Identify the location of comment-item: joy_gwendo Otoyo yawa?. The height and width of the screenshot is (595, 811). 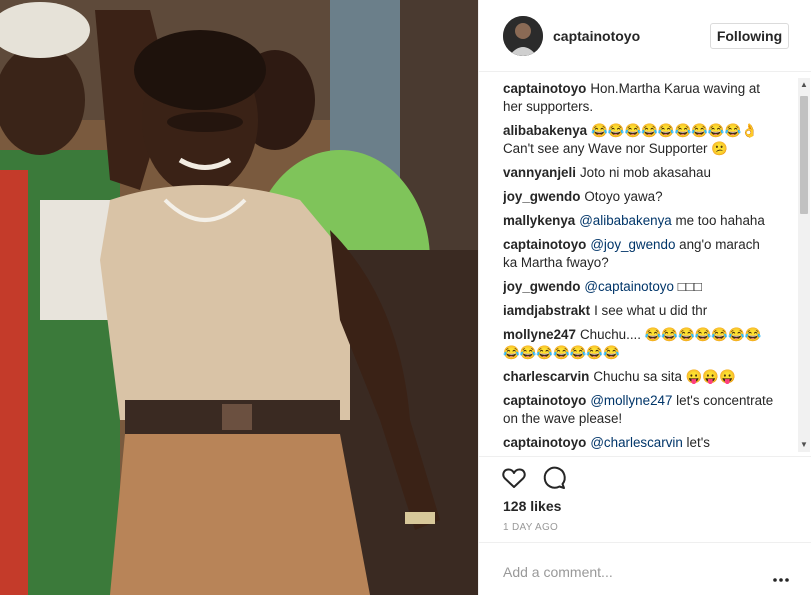
(639, 197).